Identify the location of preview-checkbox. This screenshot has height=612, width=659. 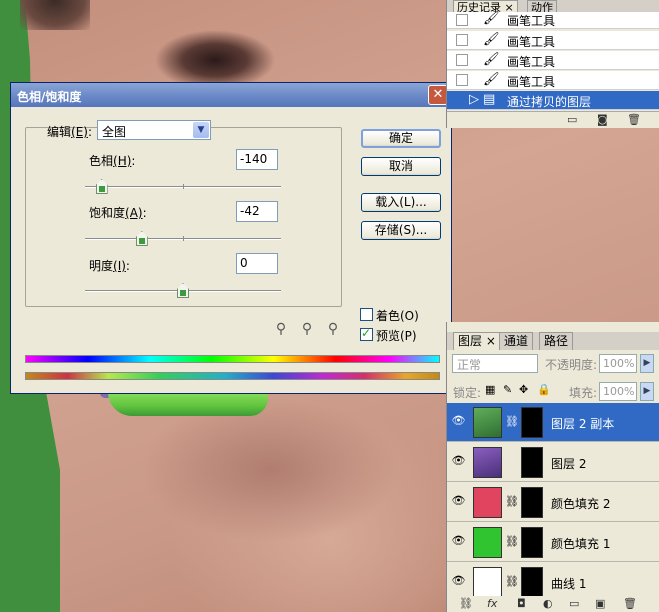
(366, 333).